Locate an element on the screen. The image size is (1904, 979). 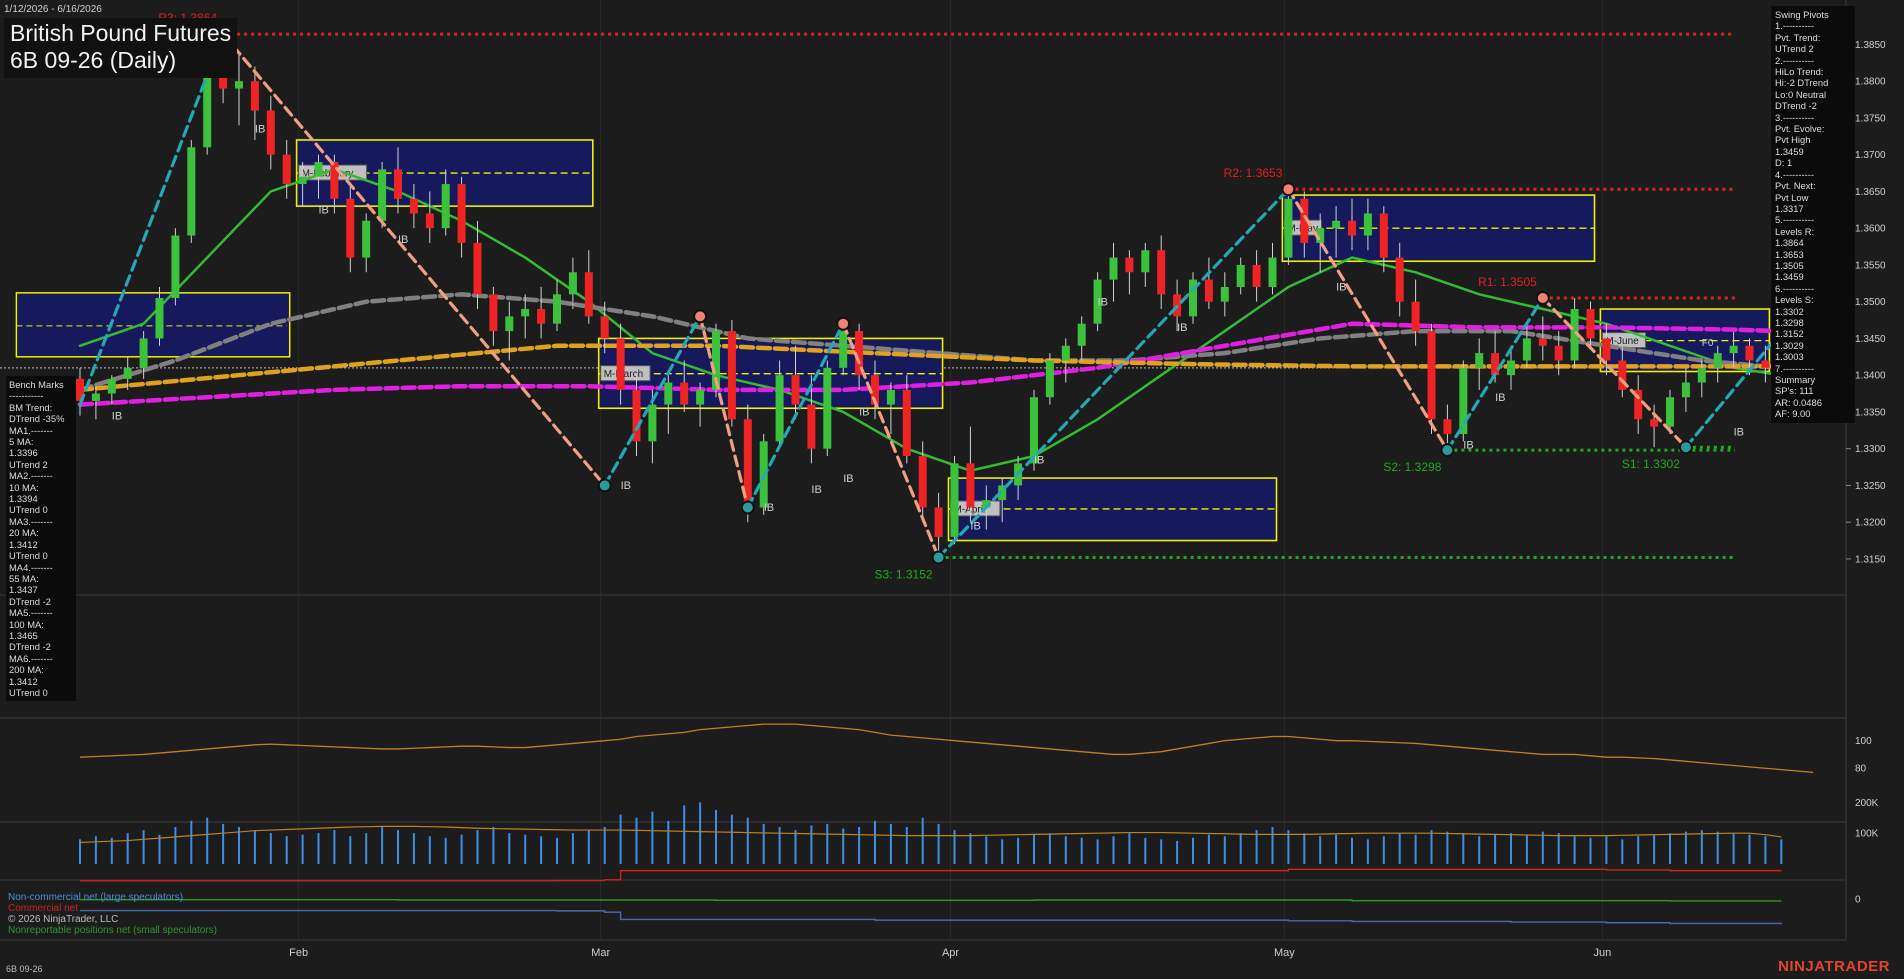
panel-line: DTrend -35% is located at coordinates (37, 419).